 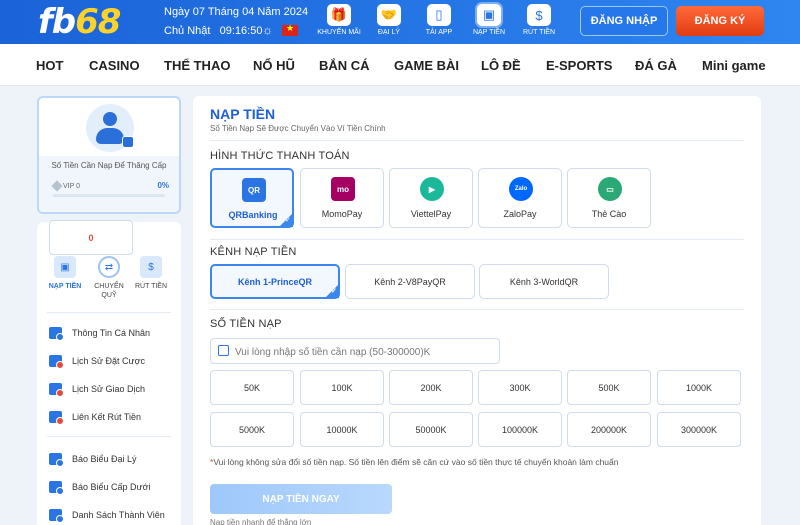 What do you see at coordinates (344, 65) in the screenshot?
I see `nav-item-fishing: BẮN CÁ` at bounding box center [344, 65].